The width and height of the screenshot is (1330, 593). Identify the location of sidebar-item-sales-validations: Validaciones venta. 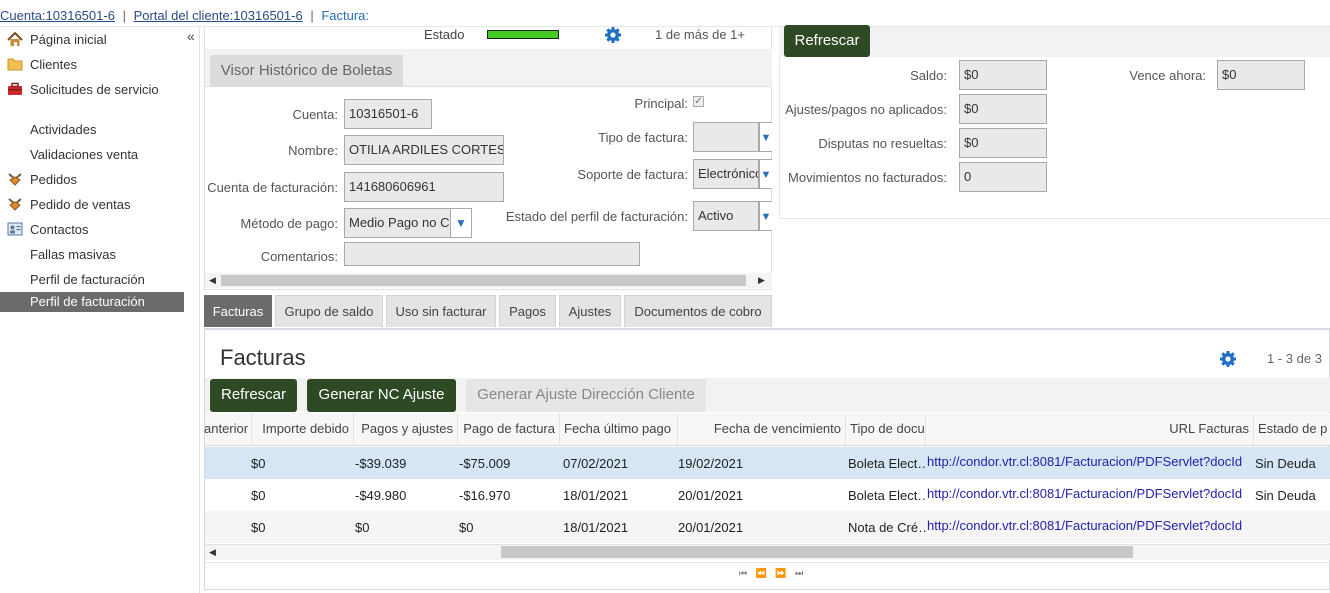
(92, 154).